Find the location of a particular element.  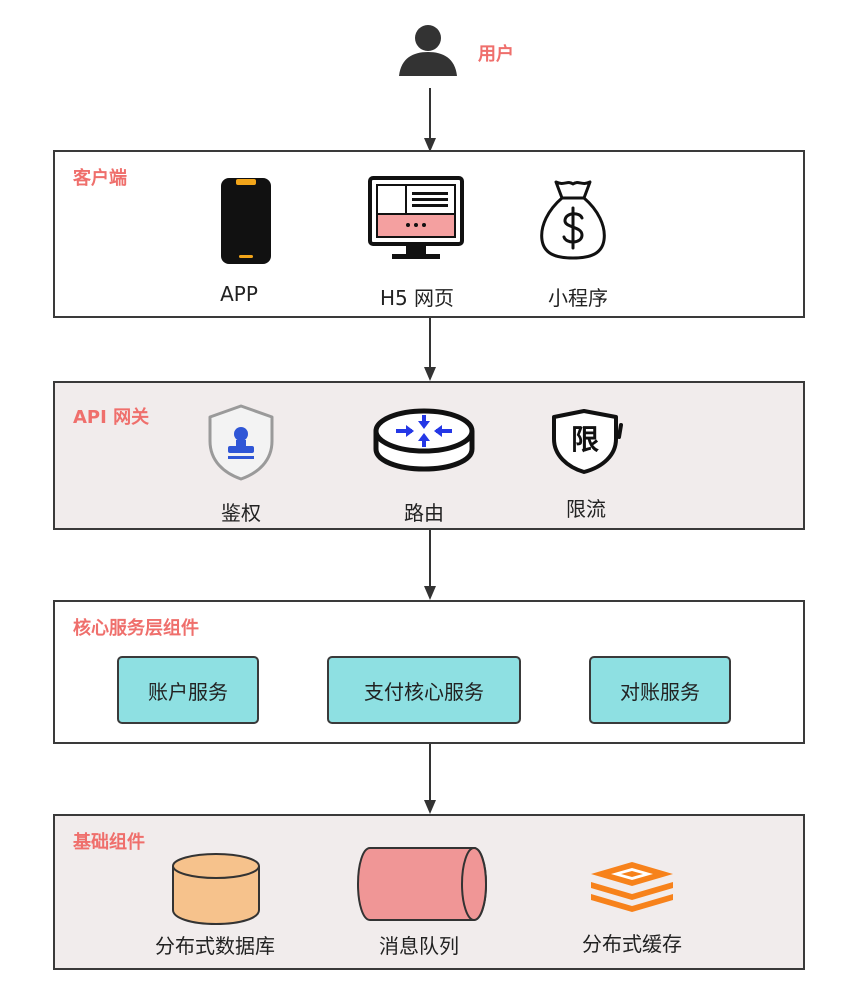

user-label: 用户 is located at coordinates (496, 54).